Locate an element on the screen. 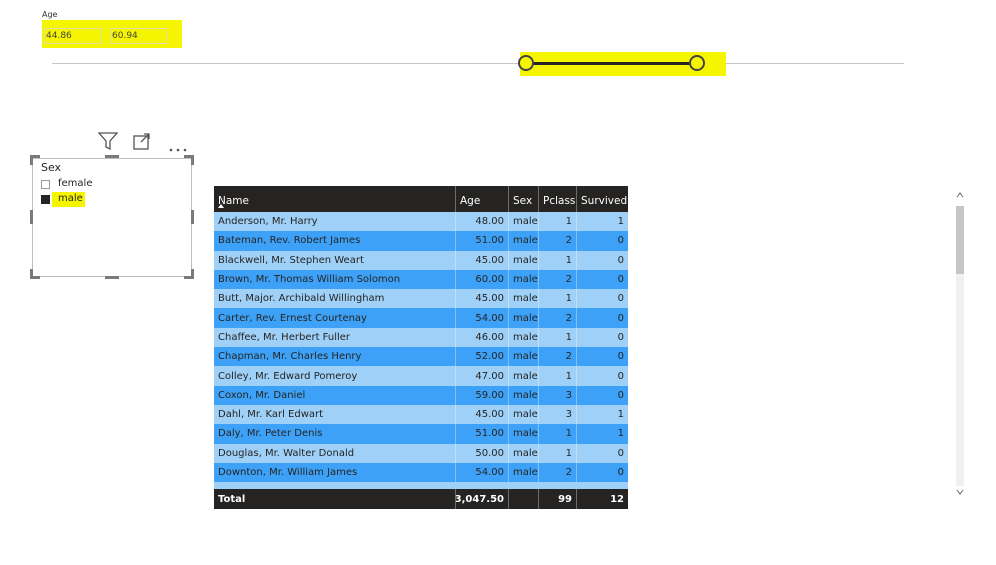  cell-name: Brown, Mr. Thomas William Solomon is located at coordinates (335, 279).